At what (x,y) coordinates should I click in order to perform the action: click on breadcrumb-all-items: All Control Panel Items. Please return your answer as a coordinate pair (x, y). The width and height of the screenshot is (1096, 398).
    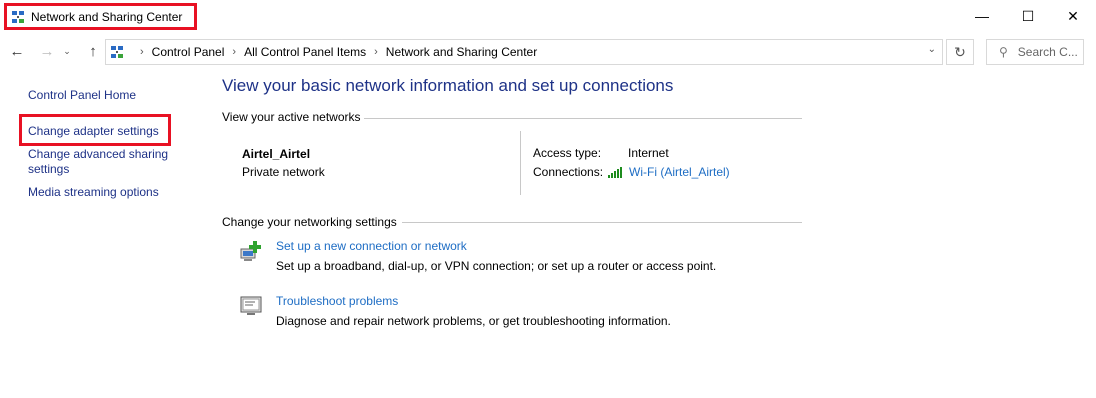
    Looking at the image, I should click on (305, 52).